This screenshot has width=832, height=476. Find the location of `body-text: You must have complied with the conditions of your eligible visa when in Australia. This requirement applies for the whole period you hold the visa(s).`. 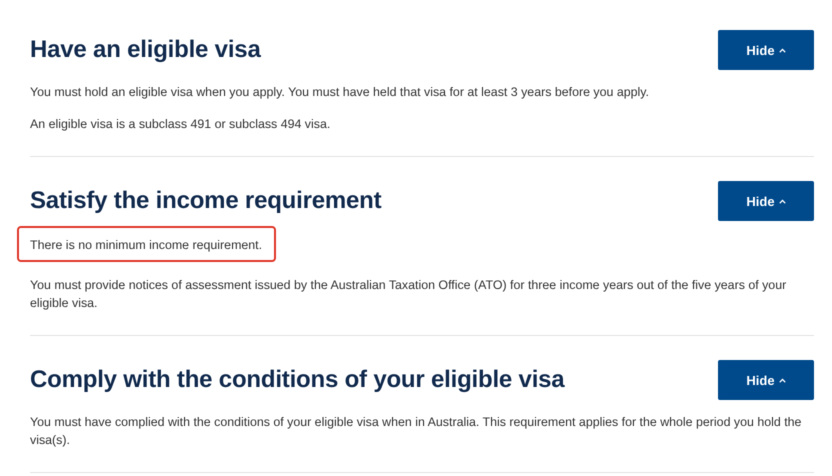

body-text: You must have complied with the conditions of your eligible visa when in Australia. This requirement applies for the whole period you hold the visa(s). is located at coordinates (416, 431).